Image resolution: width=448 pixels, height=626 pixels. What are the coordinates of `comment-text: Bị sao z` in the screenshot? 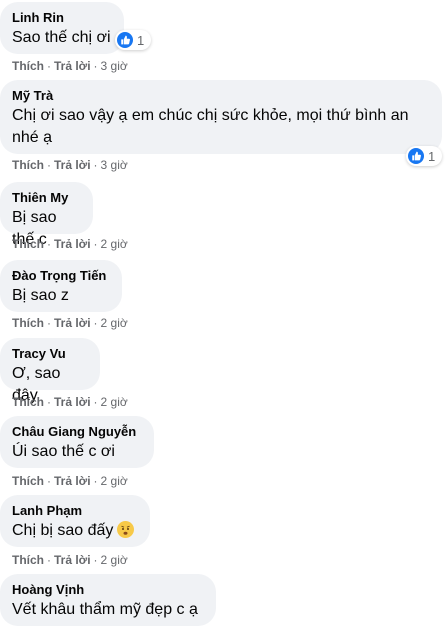 It's located at (40, 295).